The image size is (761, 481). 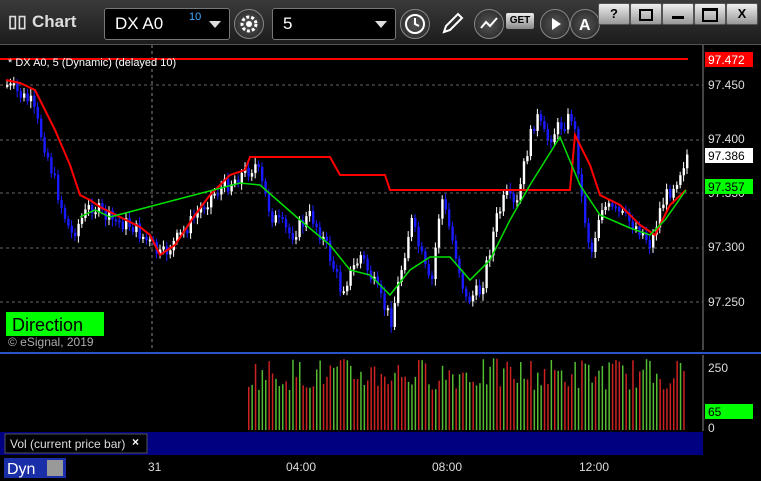 What do you see at coordinates (742, 14) in the screenshot?
I see `close-button: X` at bounding box center [742, 14].